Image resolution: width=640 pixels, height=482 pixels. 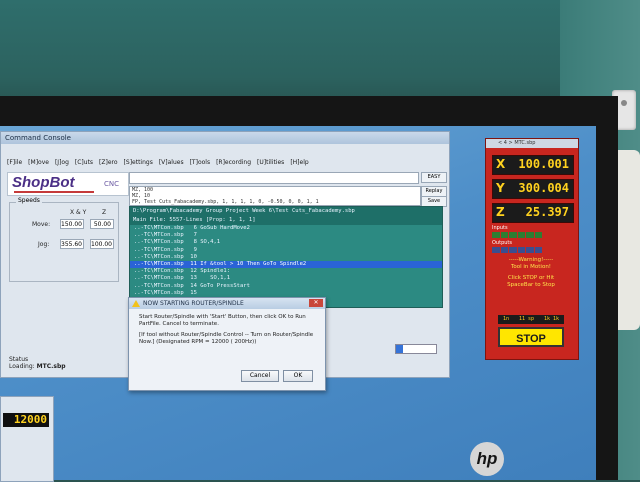 What do you see at coordinates (38, 163) in the screenshot?
I see `menu-item: [M]ove` at bounding box center [38, 163].